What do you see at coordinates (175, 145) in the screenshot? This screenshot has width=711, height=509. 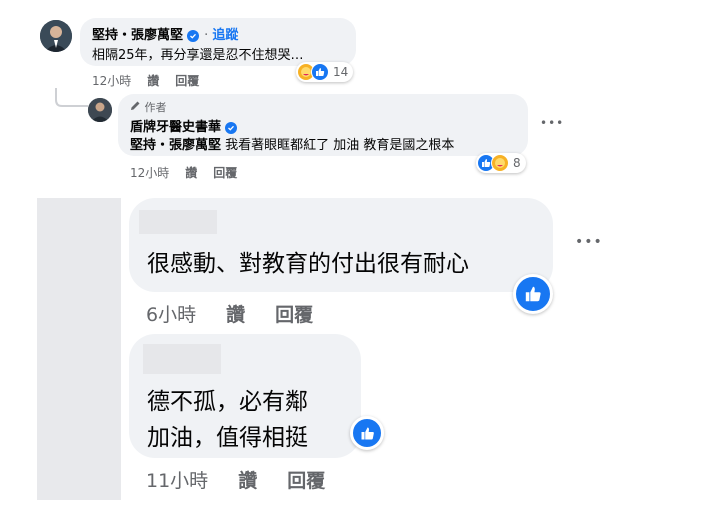 I see `mention-link: 堅持・張廖萬堅` at bounding box center [175, 145].